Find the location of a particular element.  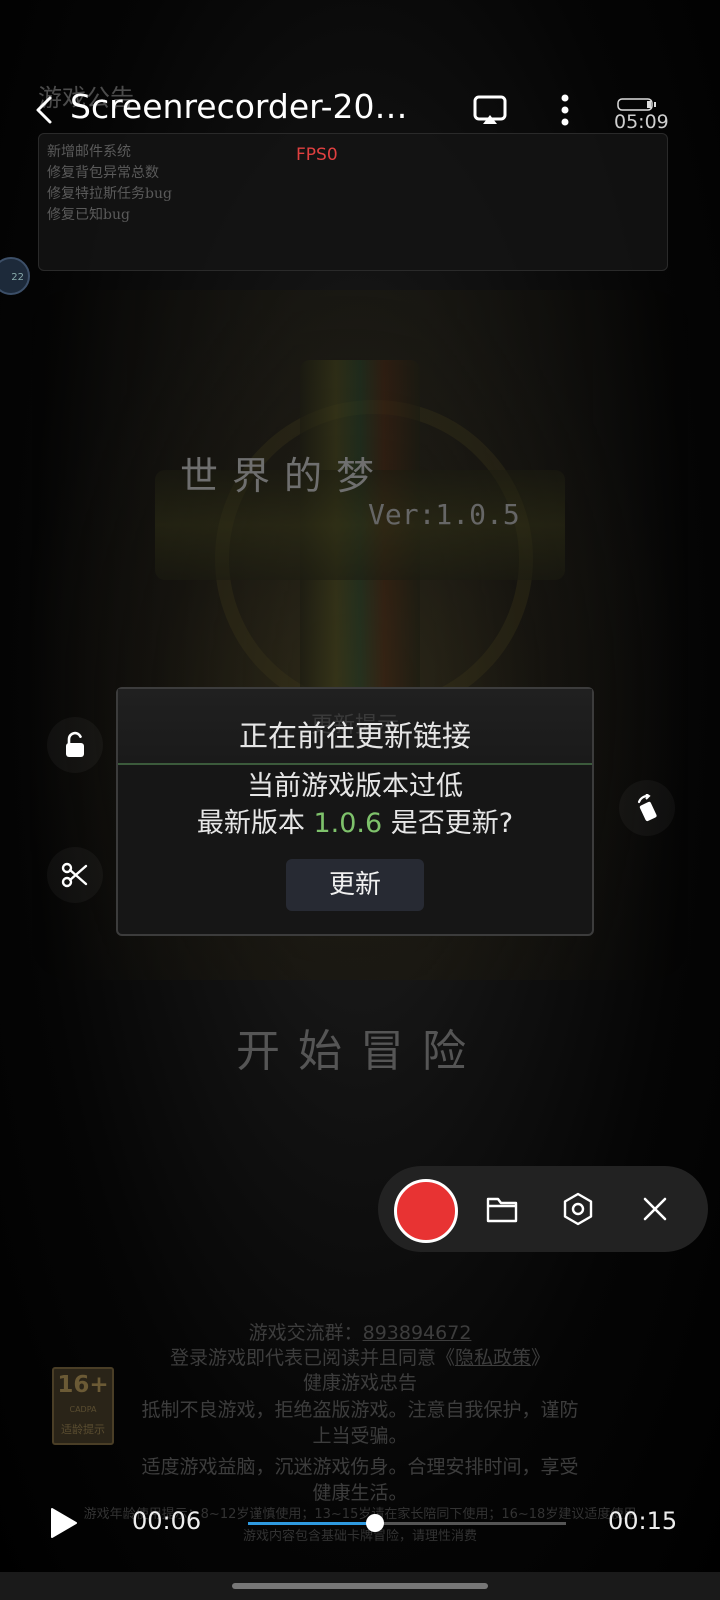

record-icon is located at coordinates (426, 1211).